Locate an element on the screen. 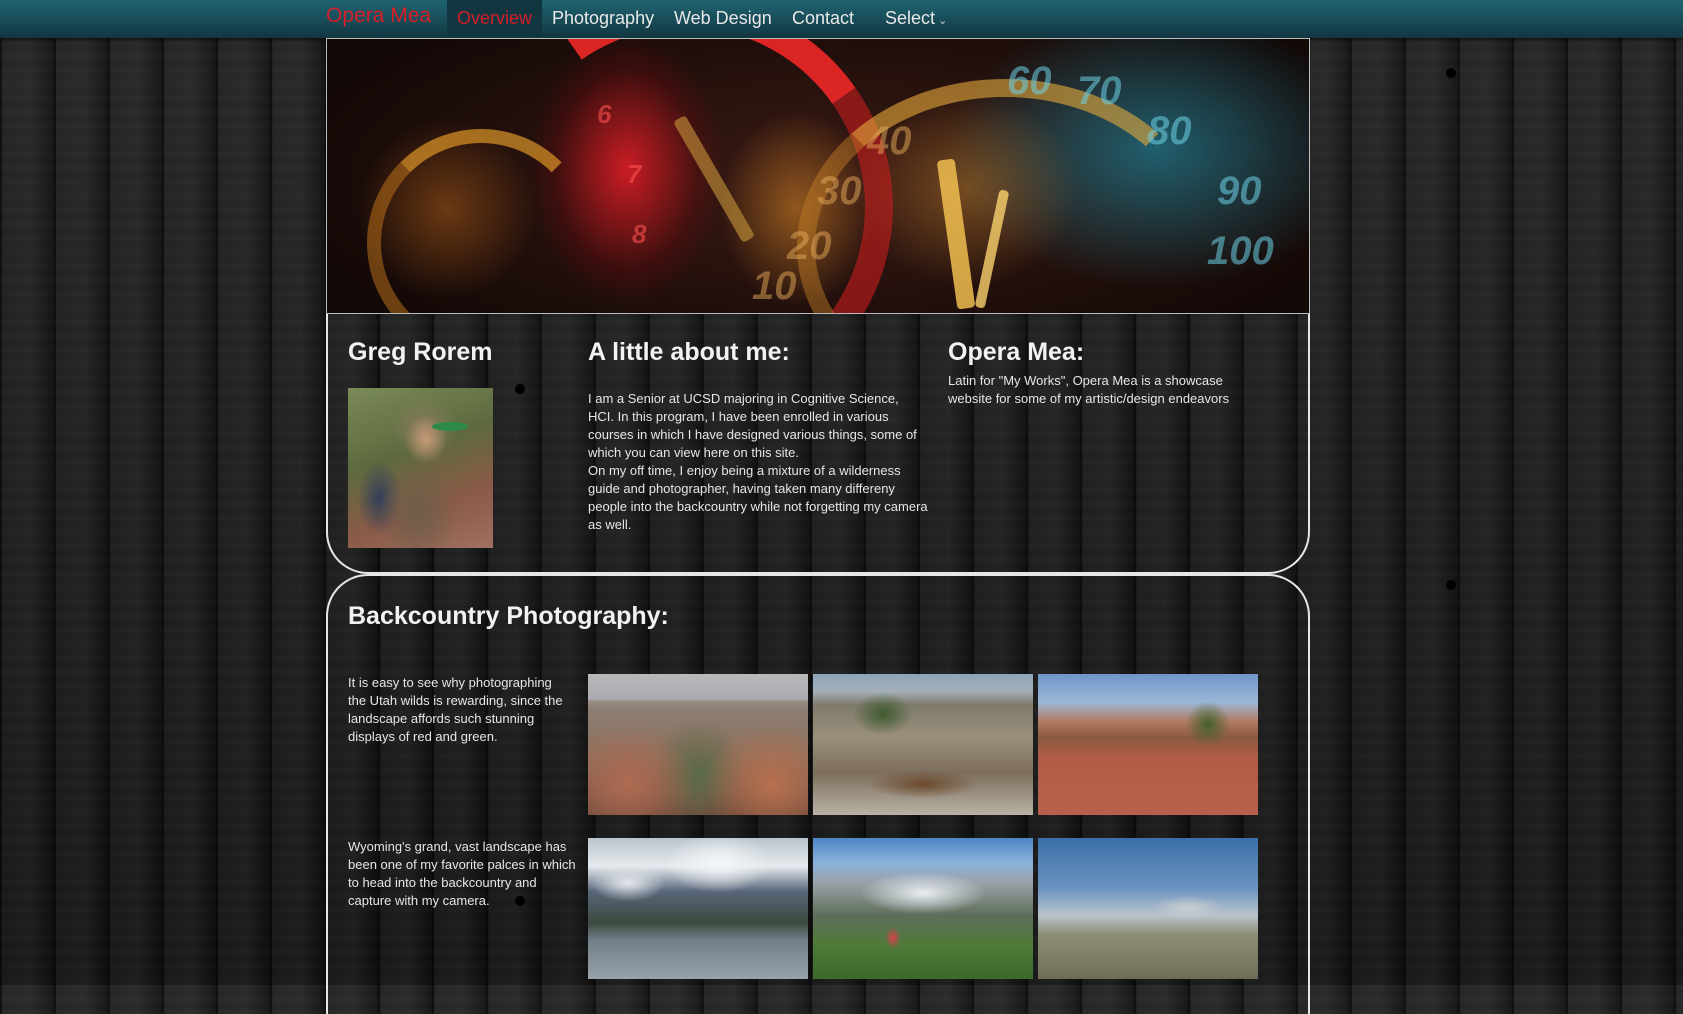 The width and height of the screenshot is (1683, 1014). nav-select-dropdown: Select ⌄ is located at coordinates (918, 19).